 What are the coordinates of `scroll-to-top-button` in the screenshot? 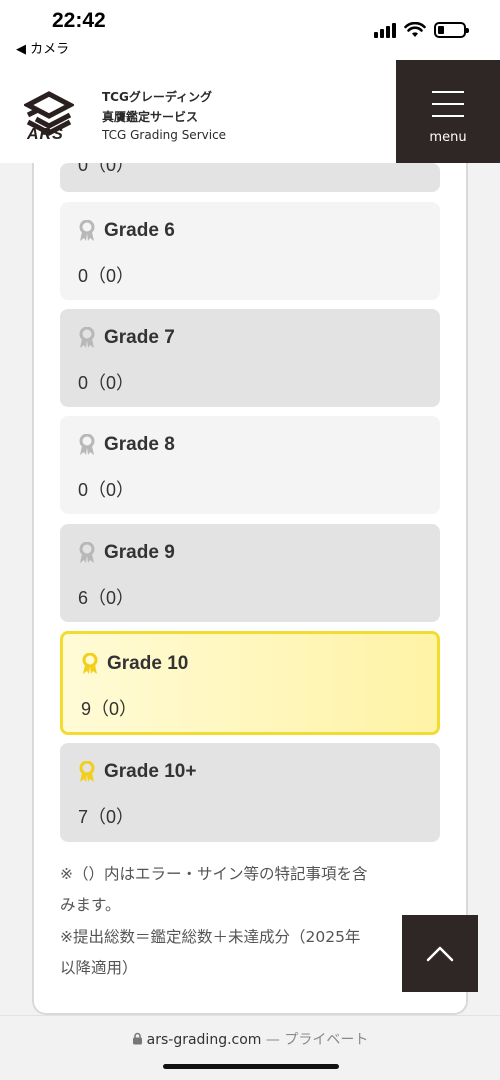 It's located at (440, 953).